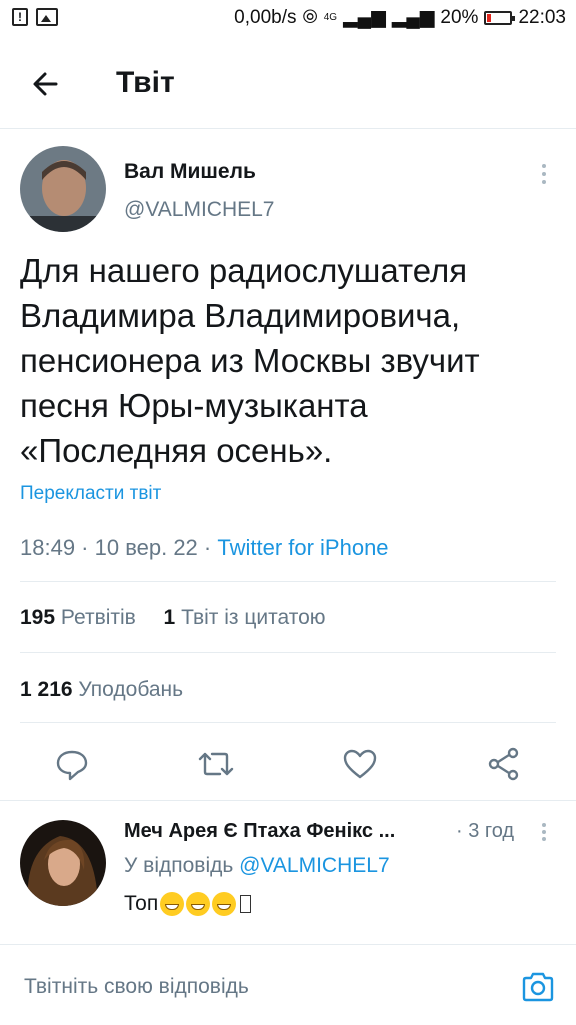  I want to click on retweet-stats: 195 Ретвітів 1 Твіт із цитатою, so click(173, 618).